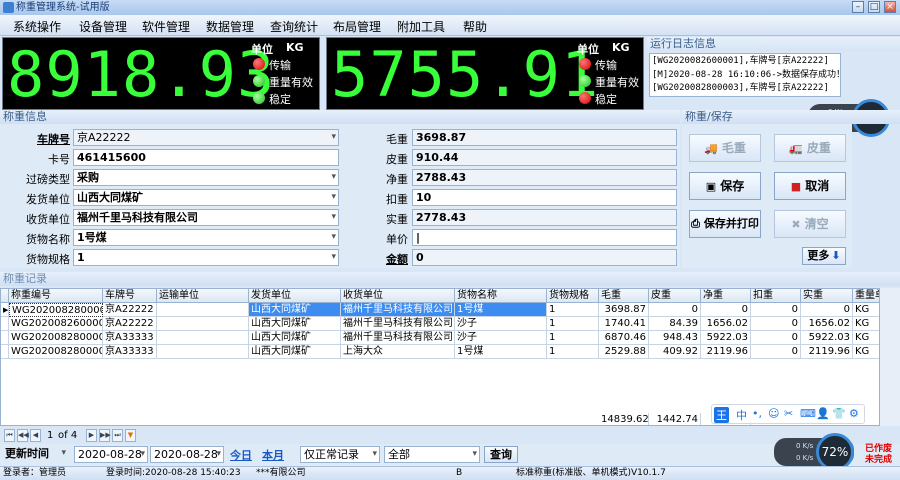 The height and width of the screenshot is (480, 900). Describe the element at coordinates (810, 224) in the screenshot. I see `clear-button: ✖ 清空` at that location.